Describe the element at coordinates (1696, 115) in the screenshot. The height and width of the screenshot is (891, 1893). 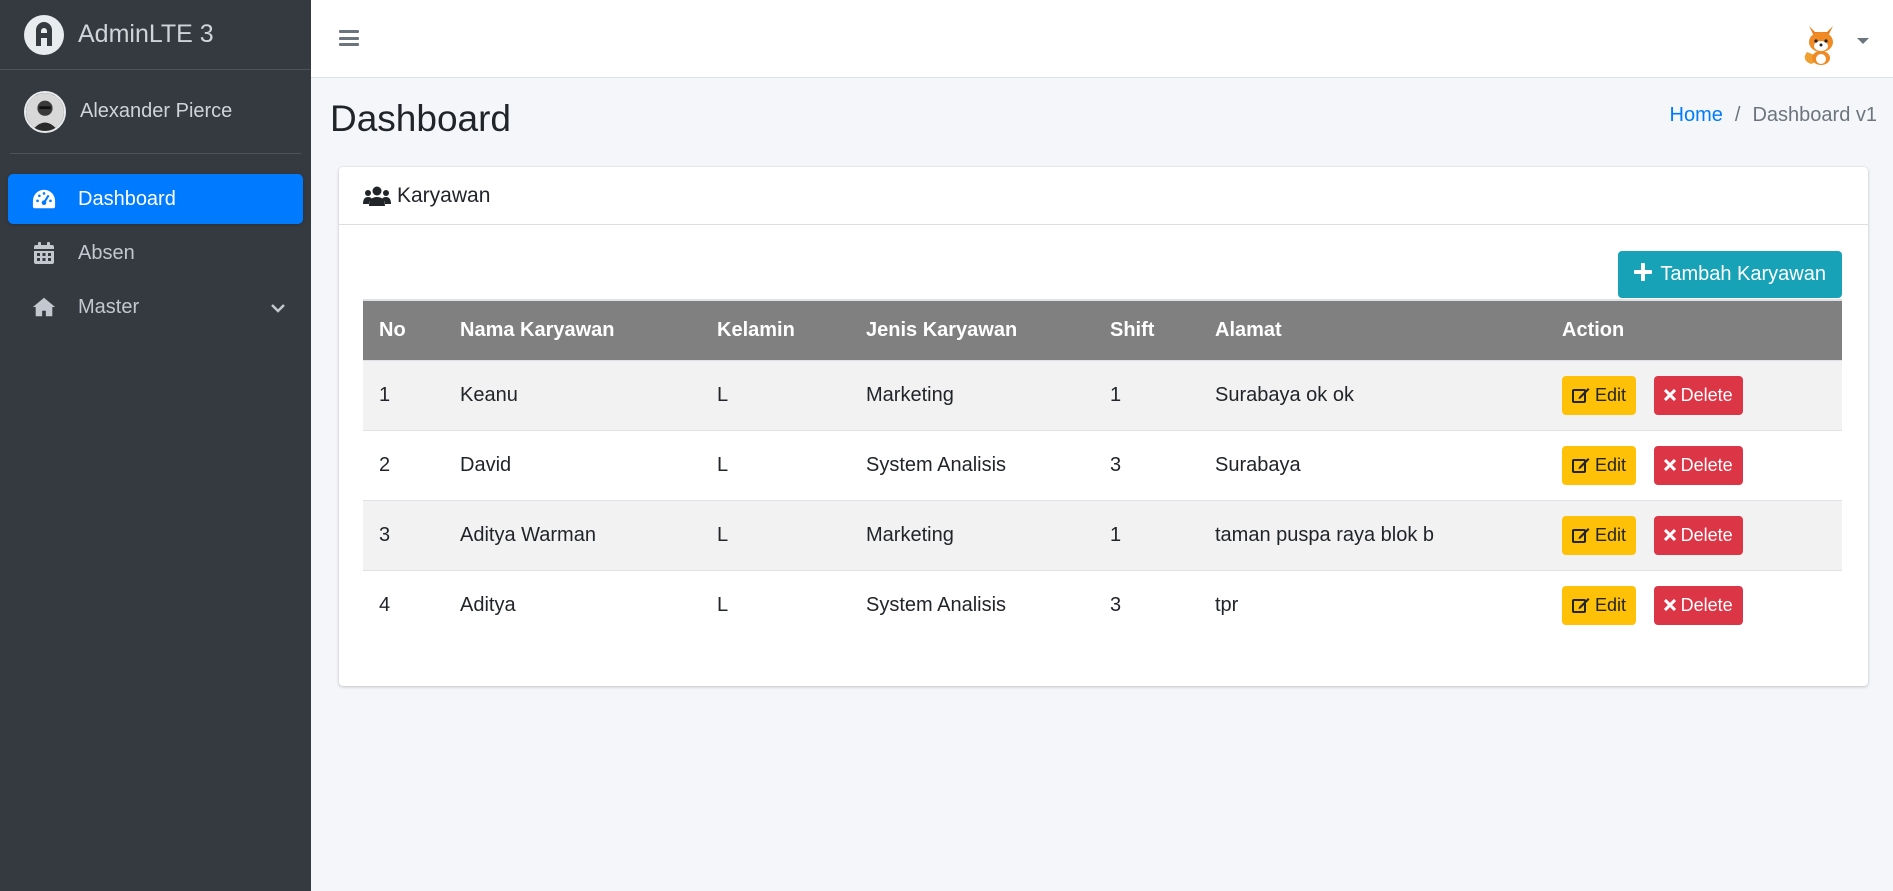
I see `breadcrumb-home-link: Home` at that location.